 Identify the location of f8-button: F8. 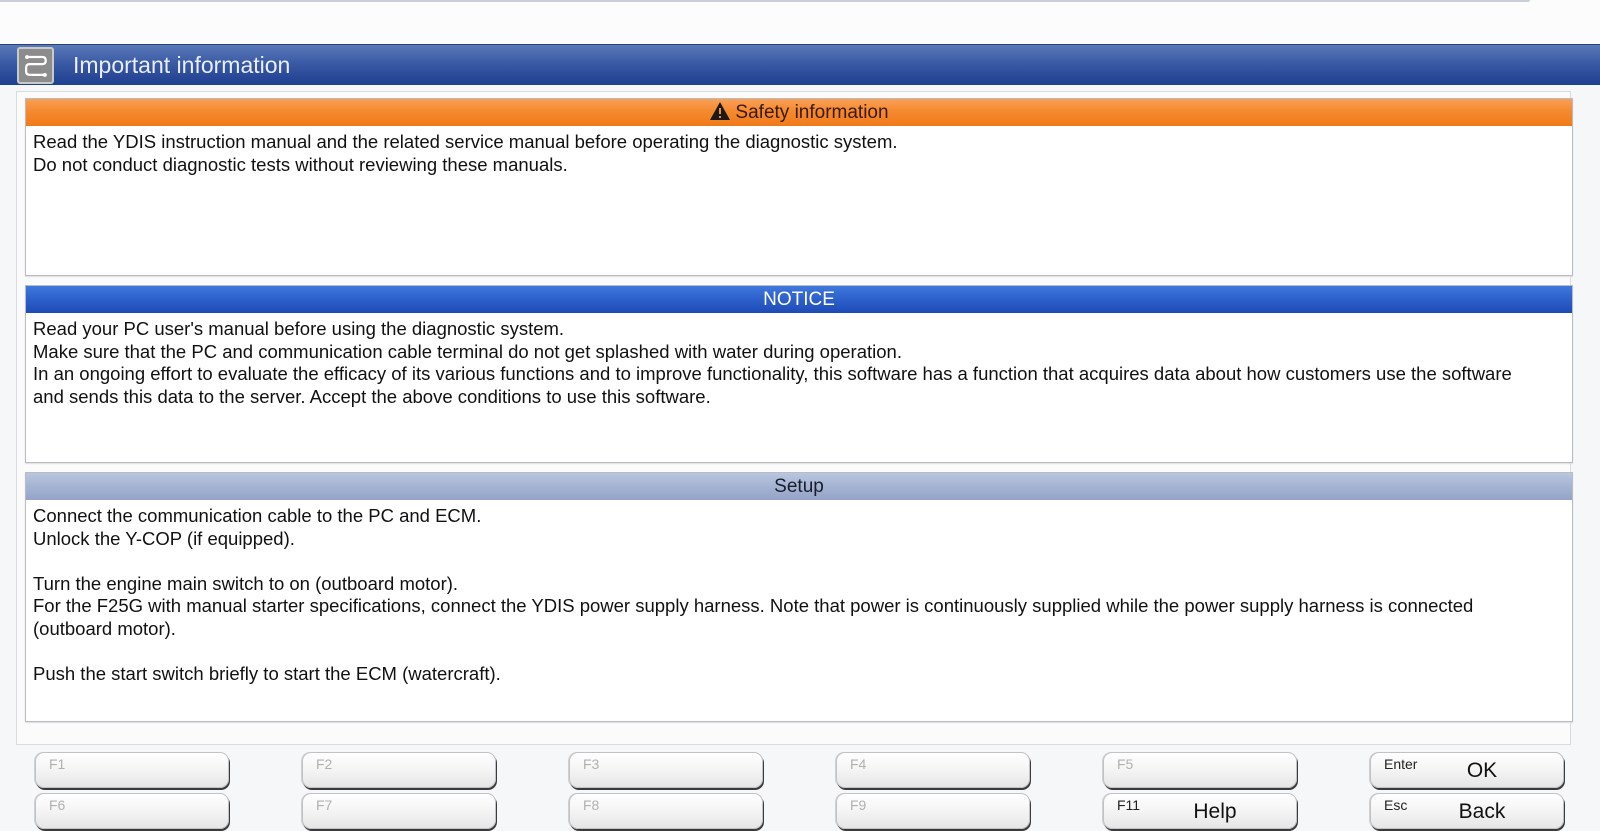
(666, 811).